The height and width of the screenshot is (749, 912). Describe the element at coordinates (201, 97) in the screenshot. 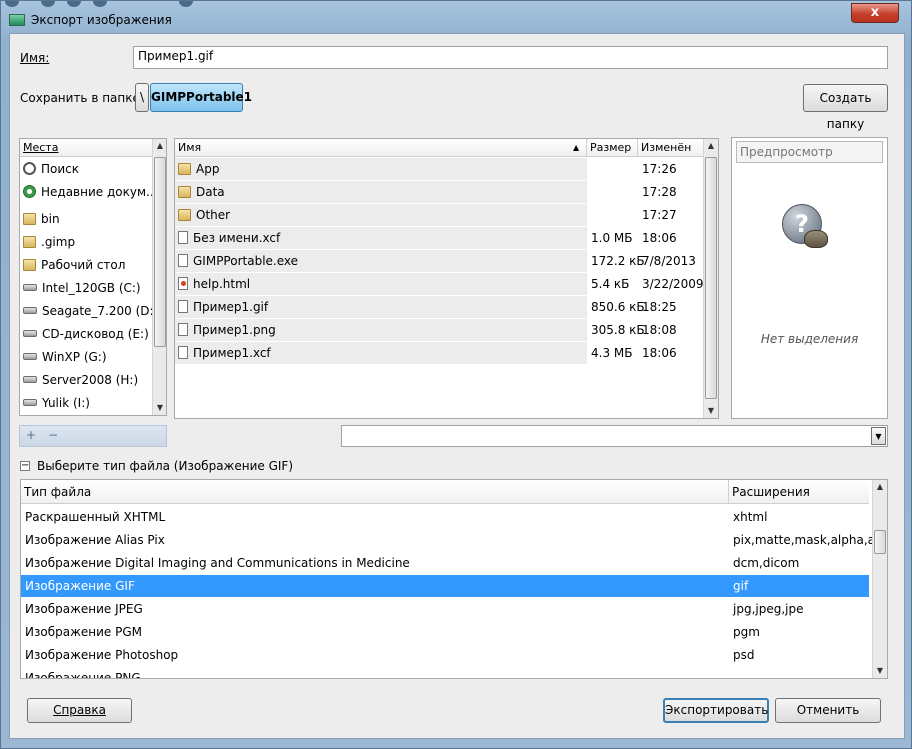

I see `path-button-gimpportable1: GIMPPortable1` at that location.